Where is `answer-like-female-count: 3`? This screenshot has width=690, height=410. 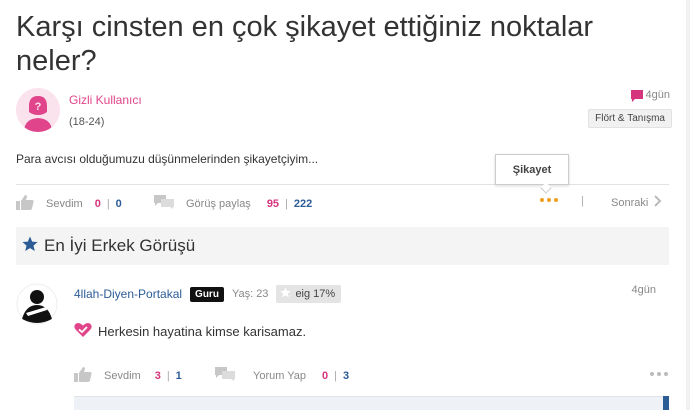
answer-like-female-count: 3 is located at coordinates (157, 376).